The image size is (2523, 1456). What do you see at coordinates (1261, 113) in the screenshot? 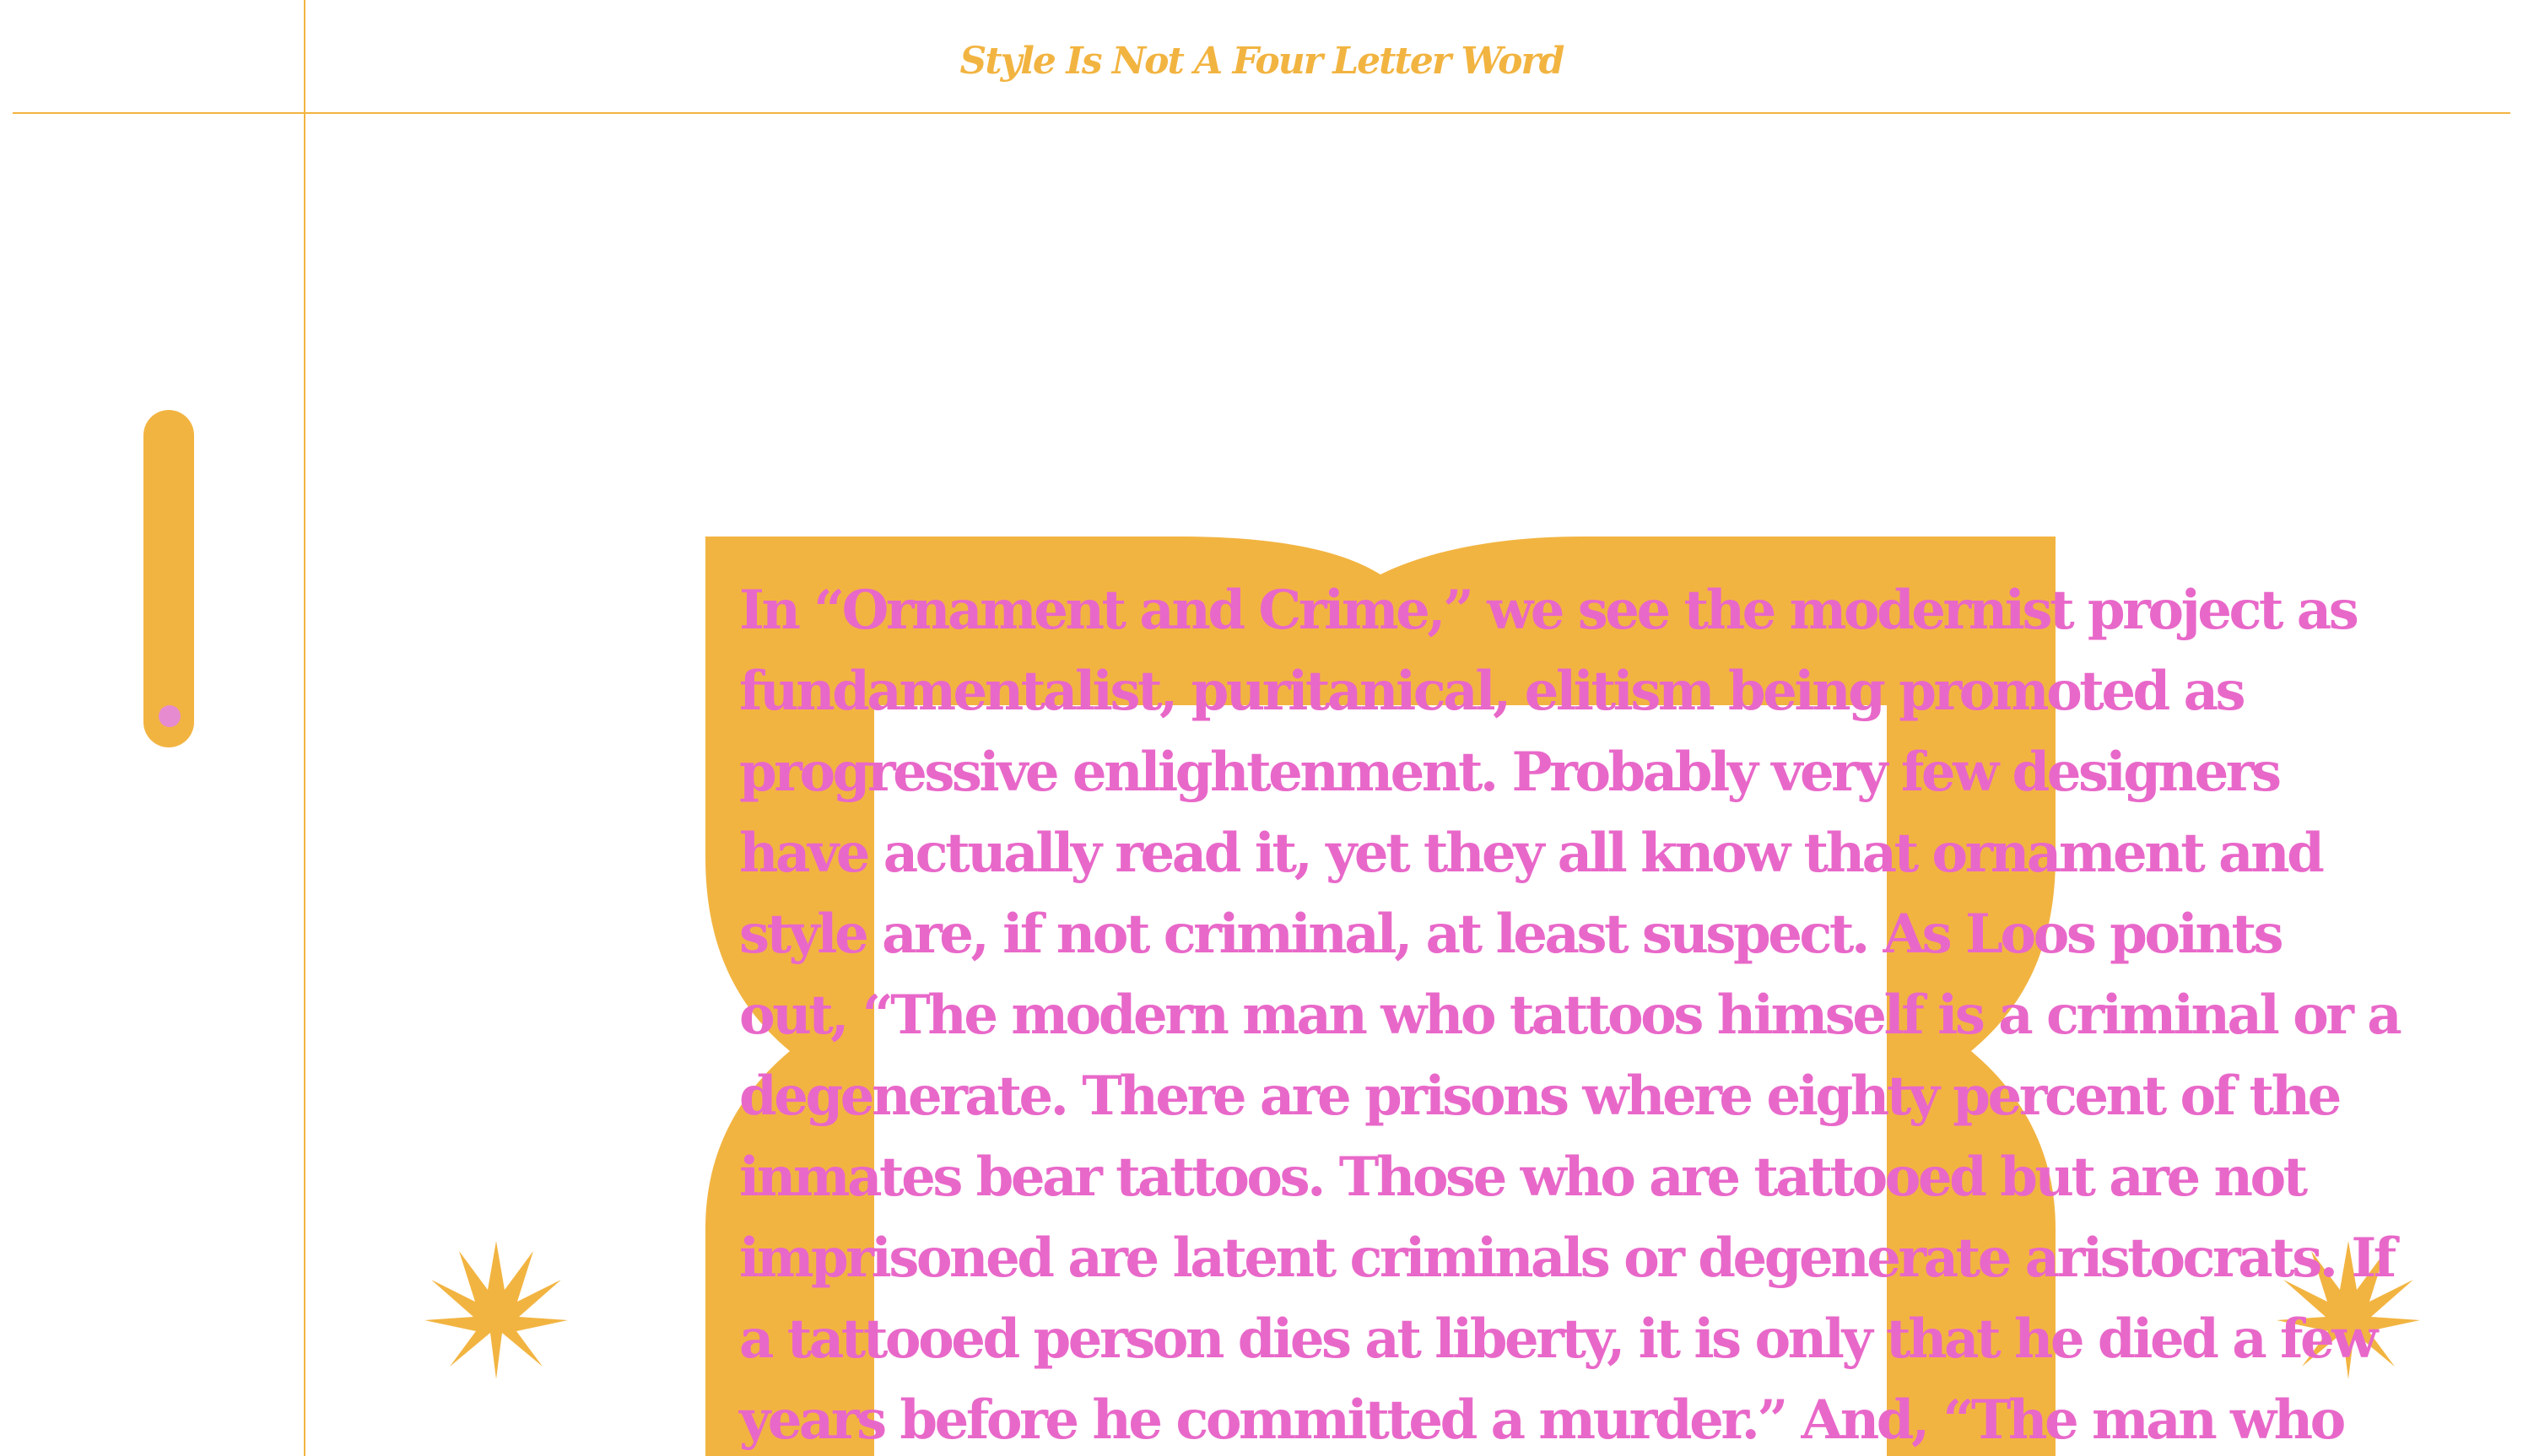
I see `header-divider` at bounding box center [1261, 113].